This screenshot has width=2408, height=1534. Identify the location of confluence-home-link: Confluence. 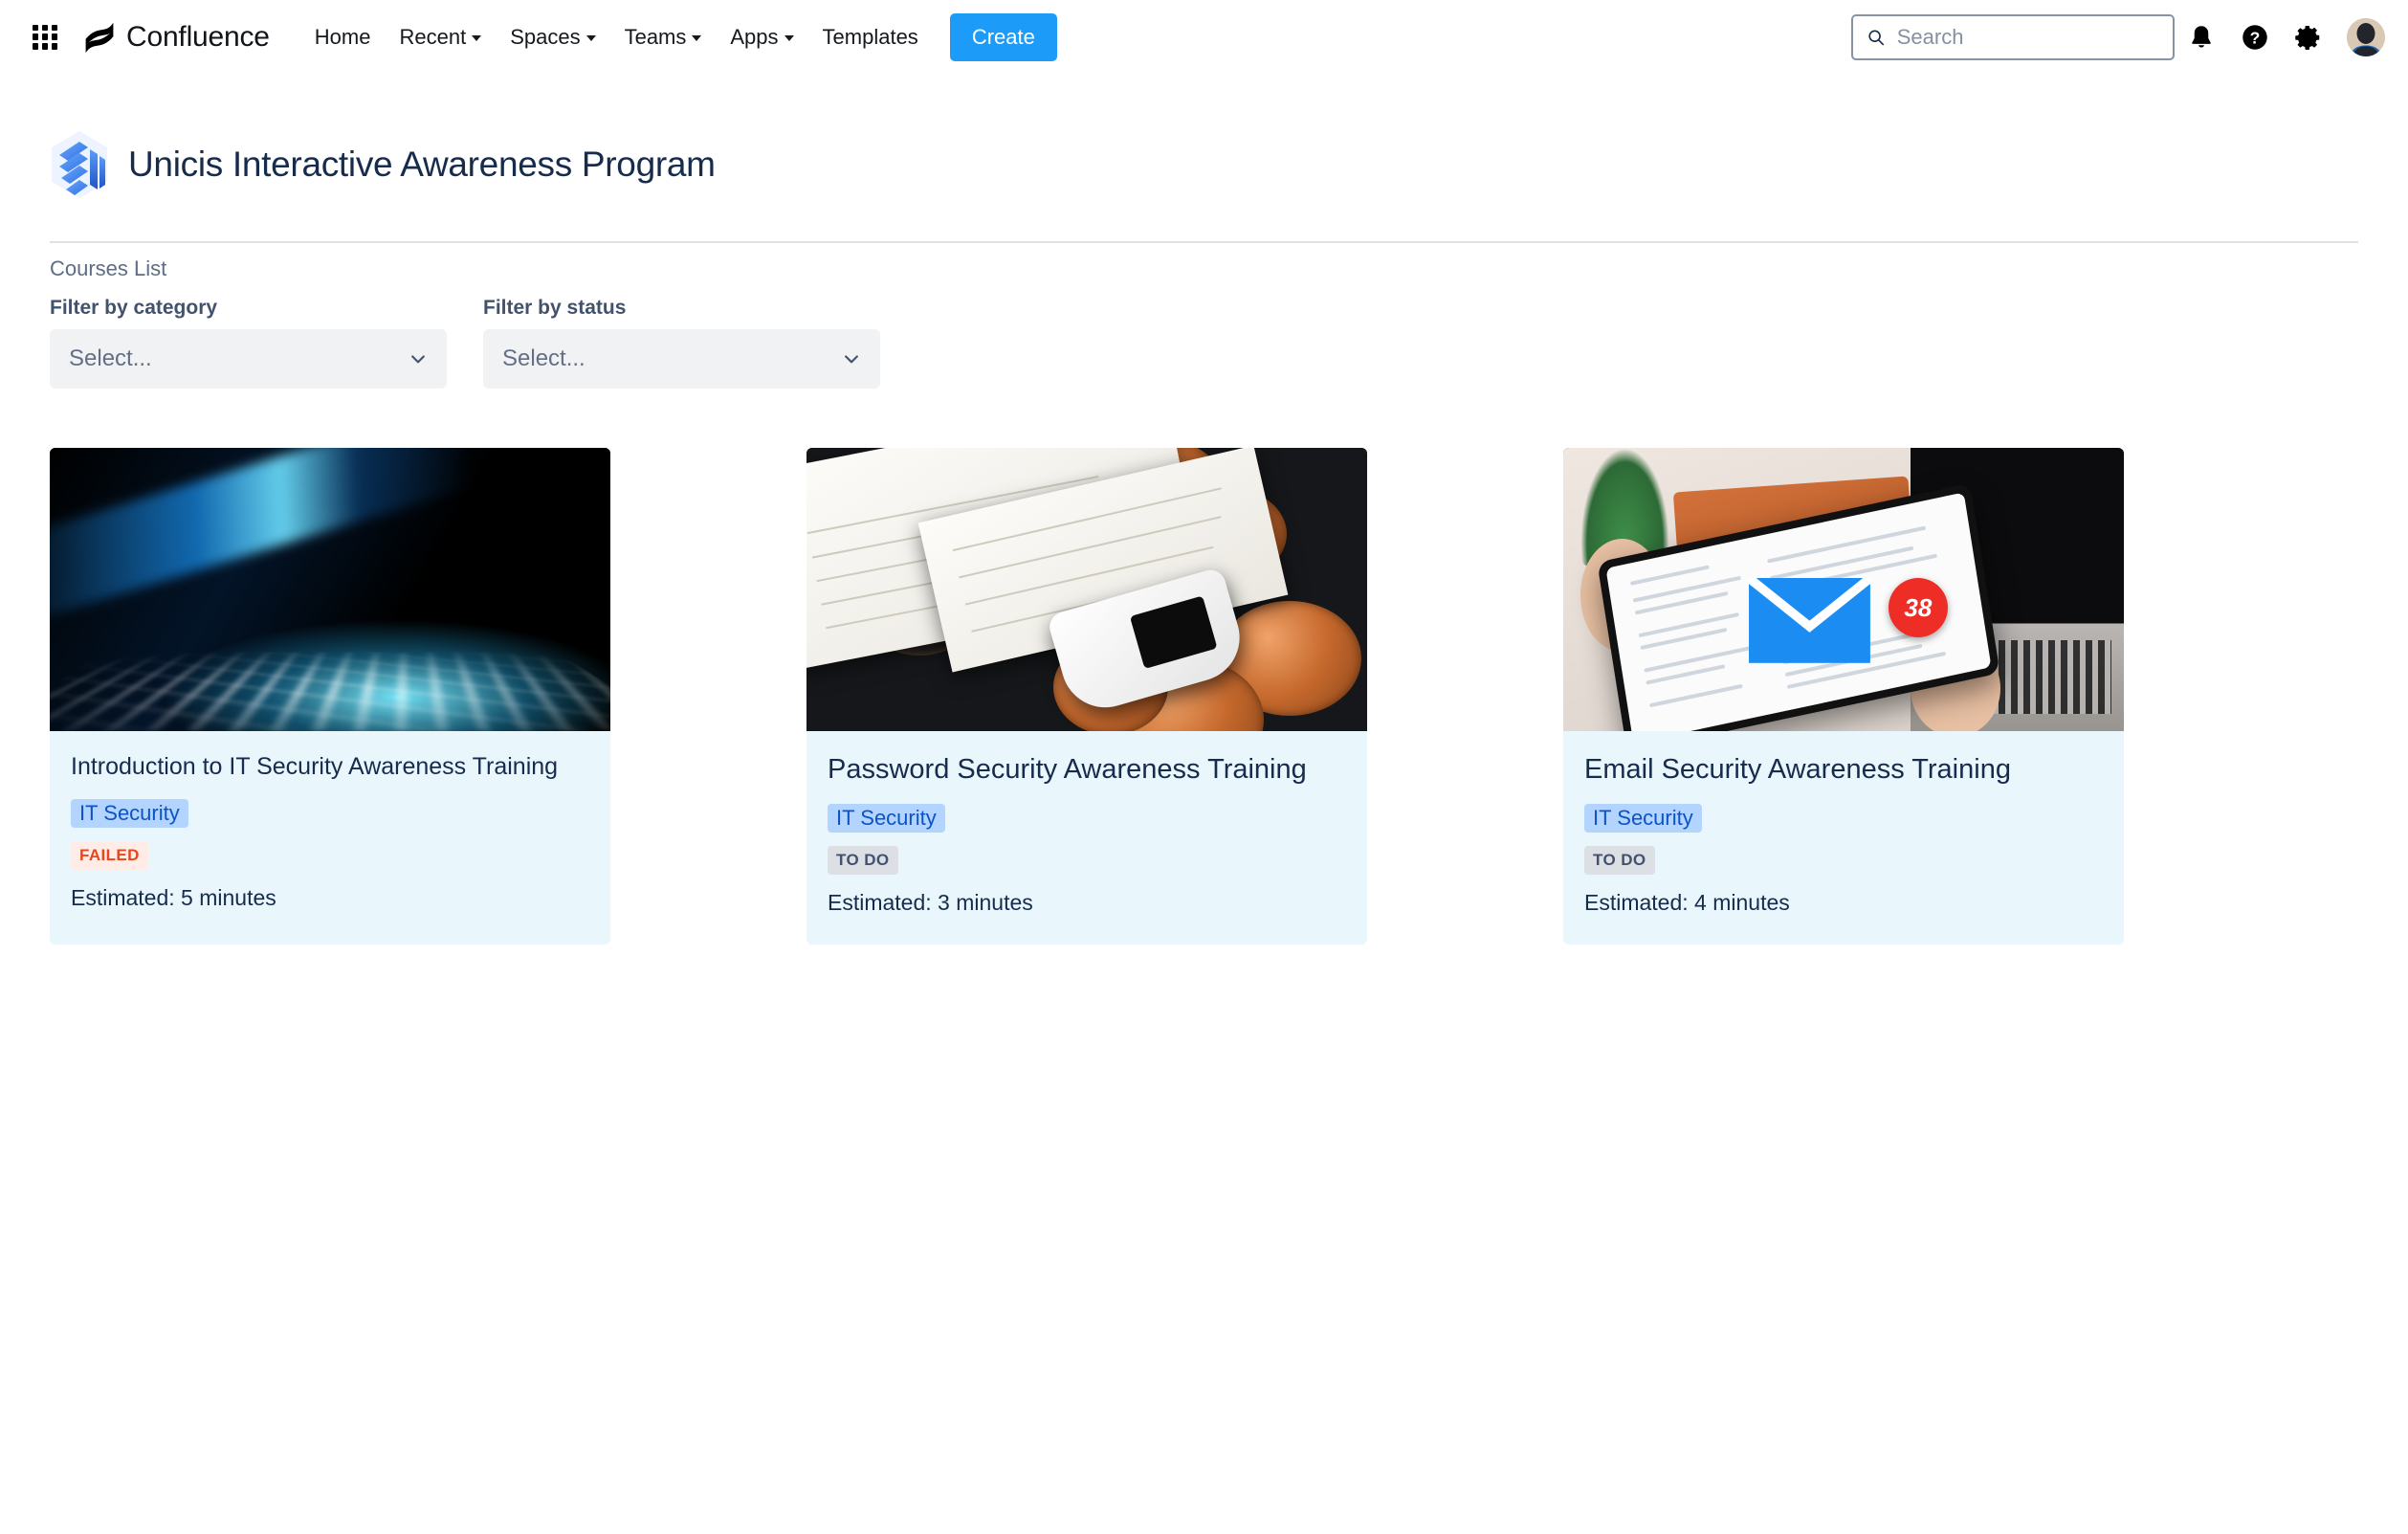
(176, 38).